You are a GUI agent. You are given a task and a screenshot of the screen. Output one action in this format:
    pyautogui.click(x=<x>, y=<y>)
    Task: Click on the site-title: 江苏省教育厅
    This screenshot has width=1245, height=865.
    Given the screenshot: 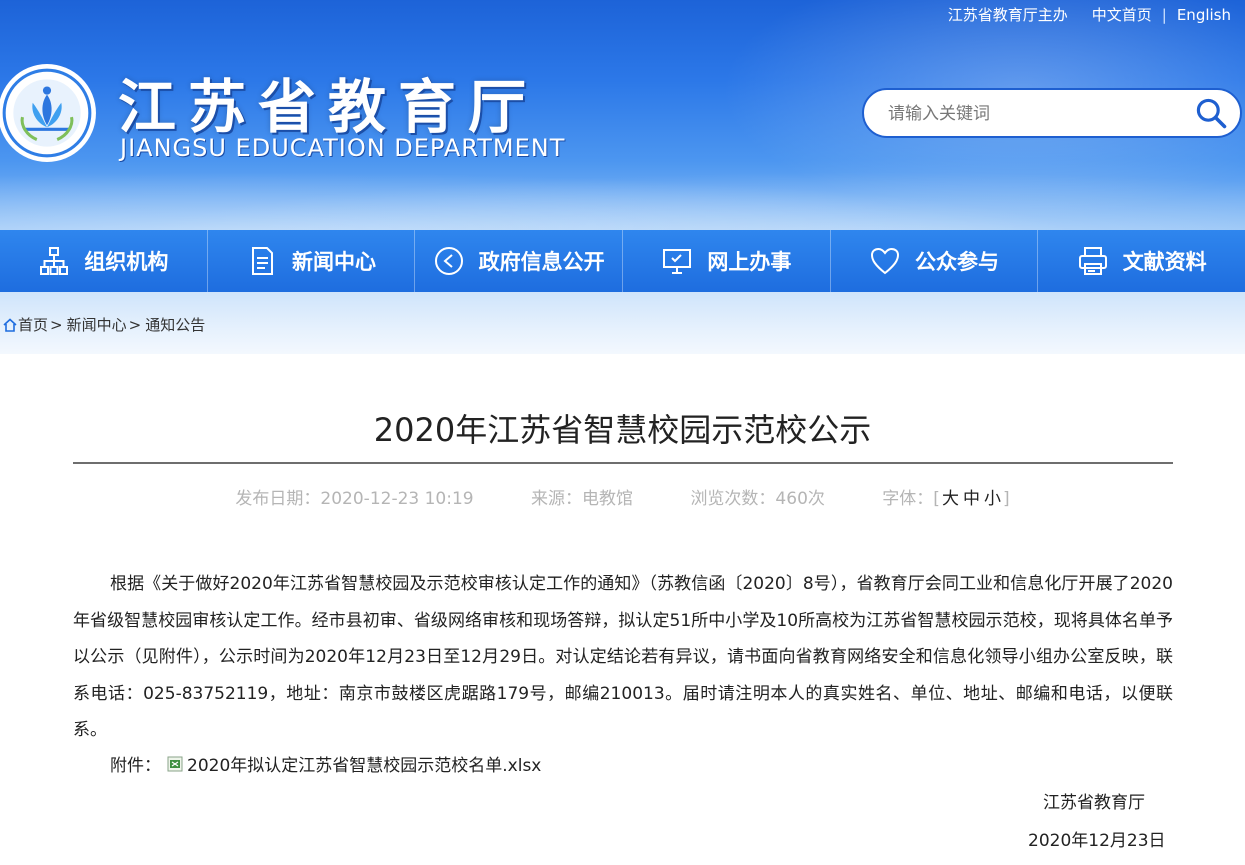 What is the action you would take?
    pyautogui.click(x=328, y=102)
    